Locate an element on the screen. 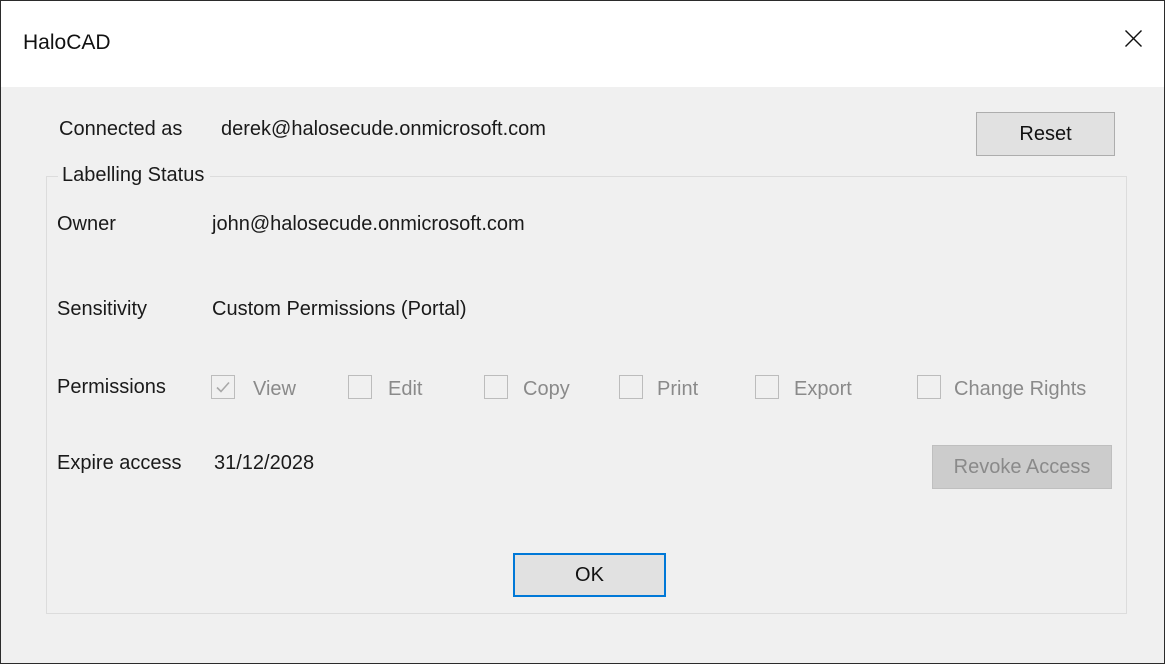 The image size is (1165, 664). sensitivity-value: Custom Permissions (Portal) is located at coordinates (339, 309).